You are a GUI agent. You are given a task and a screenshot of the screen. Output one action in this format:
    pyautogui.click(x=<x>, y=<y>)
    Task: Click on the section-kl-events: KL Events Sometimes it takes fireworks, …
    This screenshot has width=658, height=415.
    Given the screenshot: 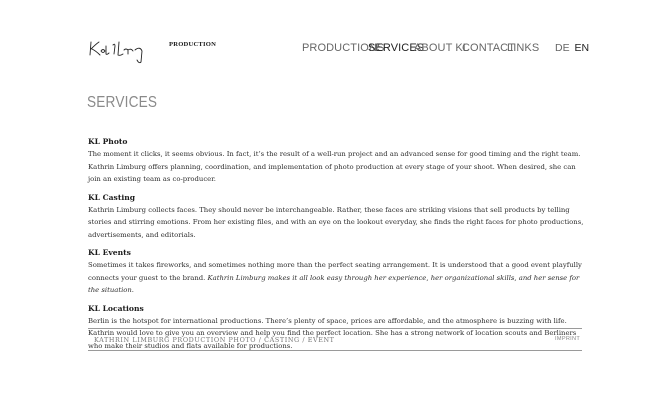 What is the action you would take?
    pyautogui.click(x=336, y=272)
    